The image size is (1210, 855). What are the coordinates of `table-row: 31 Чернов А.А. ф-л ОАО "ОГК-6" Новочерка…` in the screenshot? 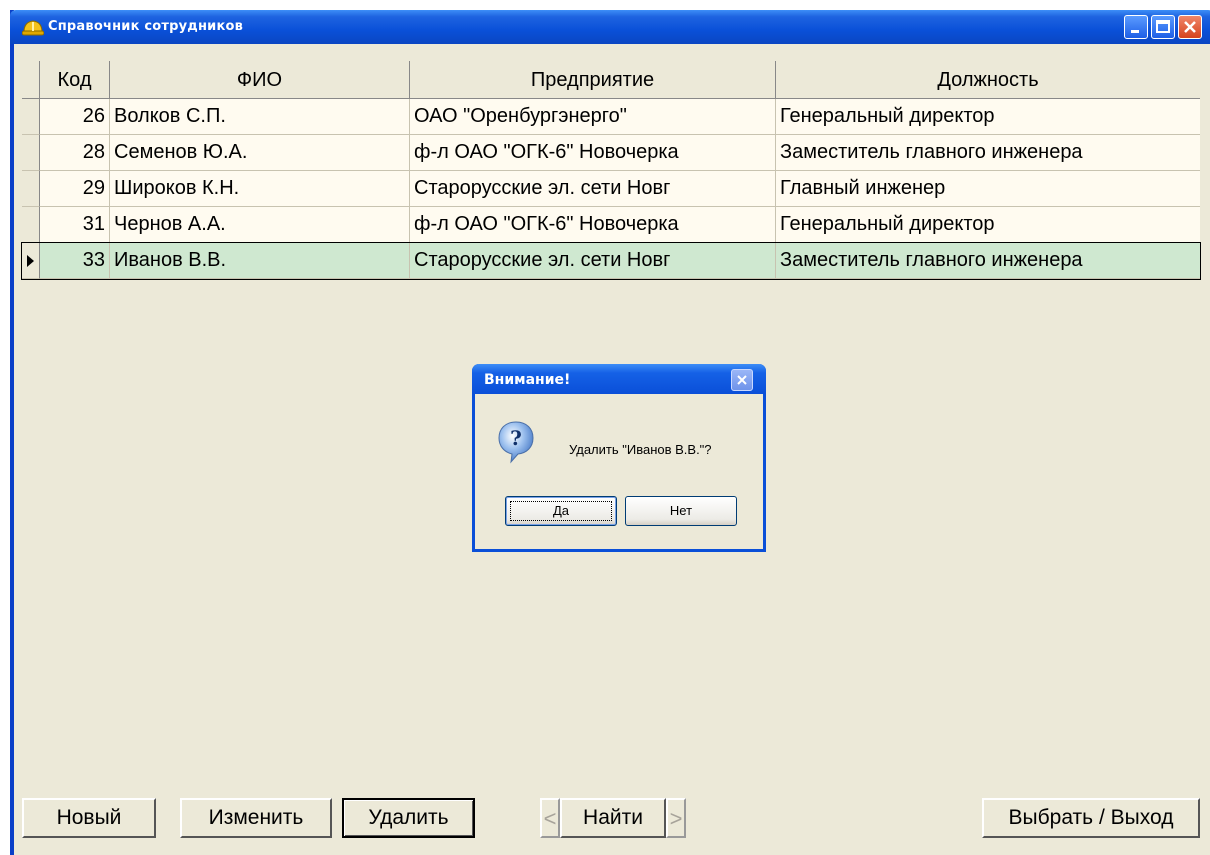 It's located at (611, 225).